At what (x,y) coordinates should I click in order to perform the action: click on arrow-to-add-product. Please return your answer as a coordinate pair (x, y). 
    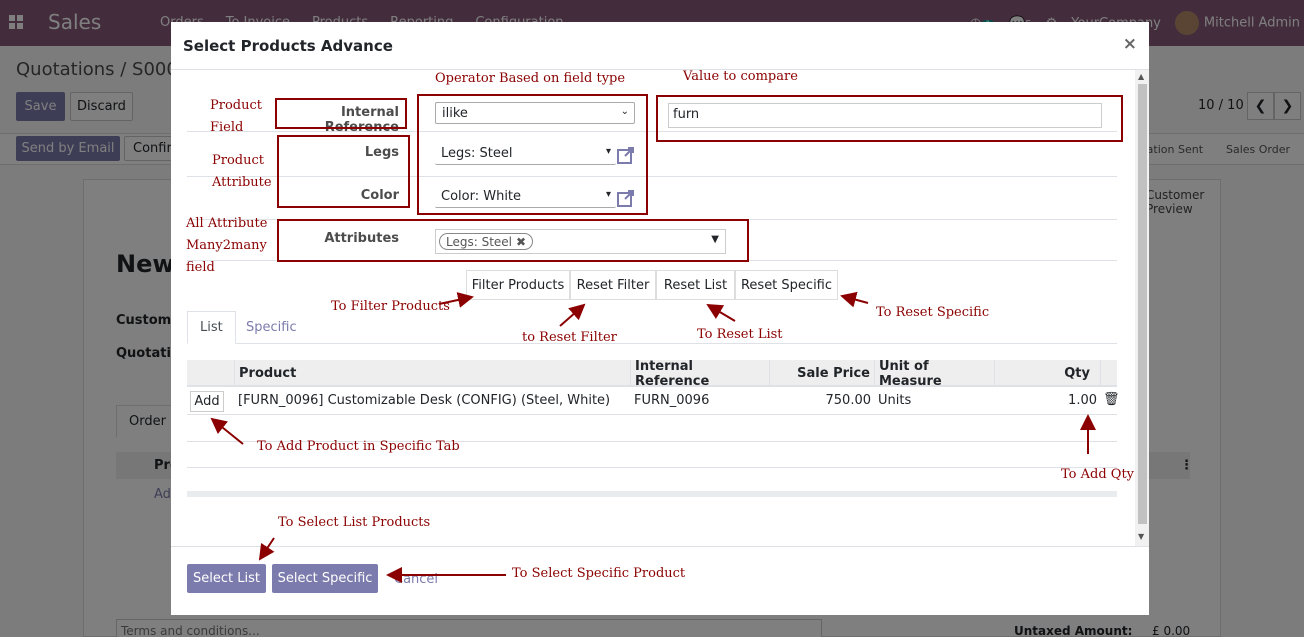
    Looking at the image, I should click on (227, 431).